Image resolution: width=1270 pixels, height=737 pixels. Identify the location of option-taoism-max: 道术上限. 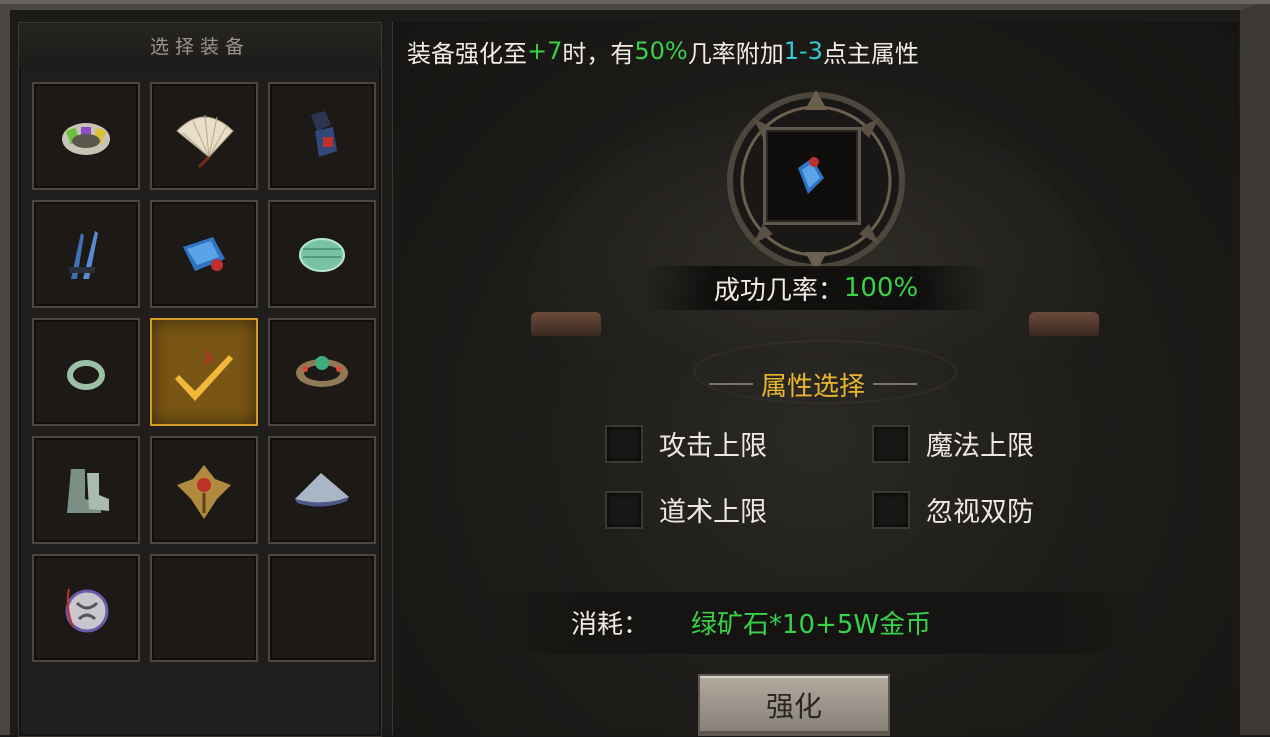
(686, 509).